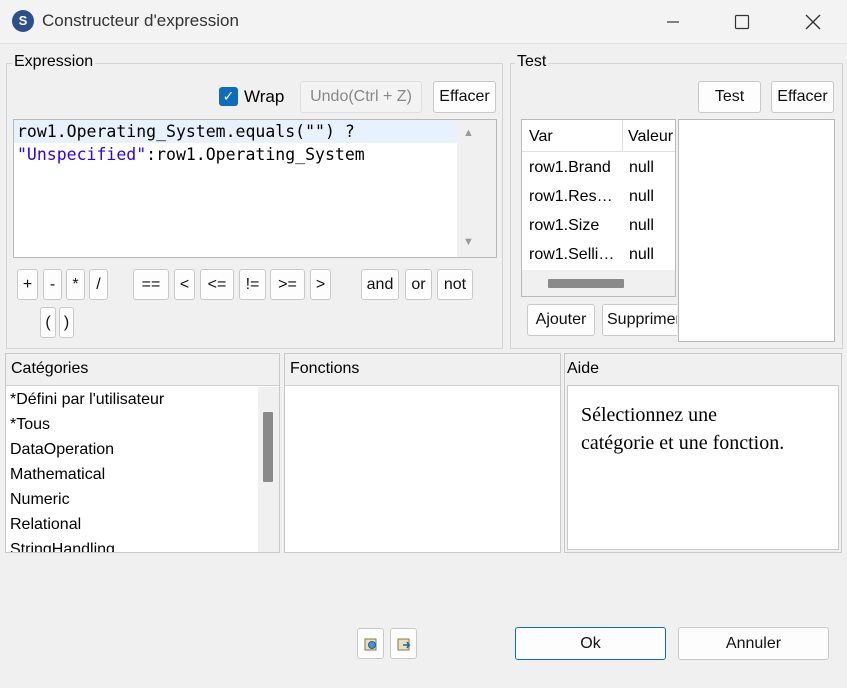 This screenshot has width=847, height=688. I want to click on categories-header: Catégories, so click(142, 370).